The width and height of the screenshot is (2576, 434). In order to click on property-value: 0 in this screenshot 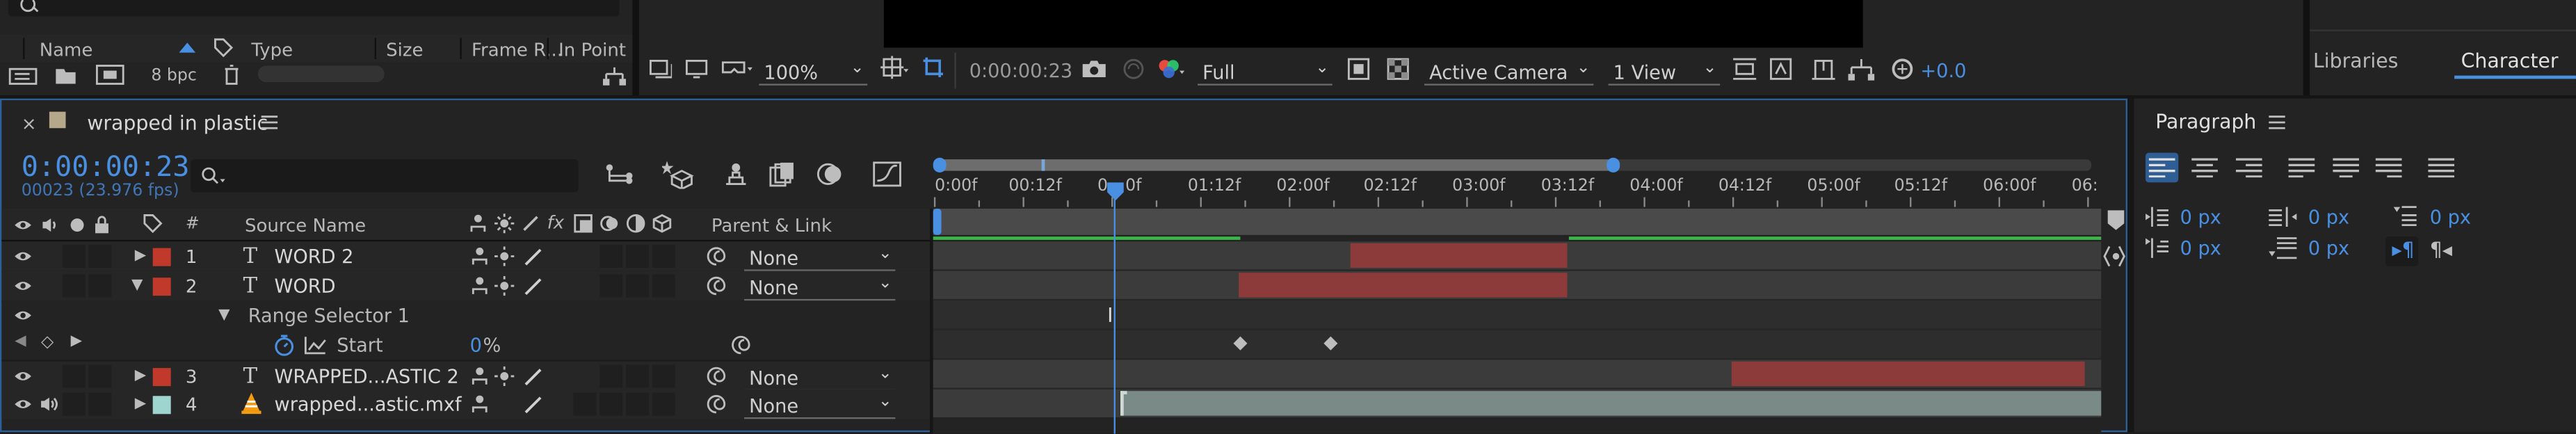, I will do `click(476, 345)`.